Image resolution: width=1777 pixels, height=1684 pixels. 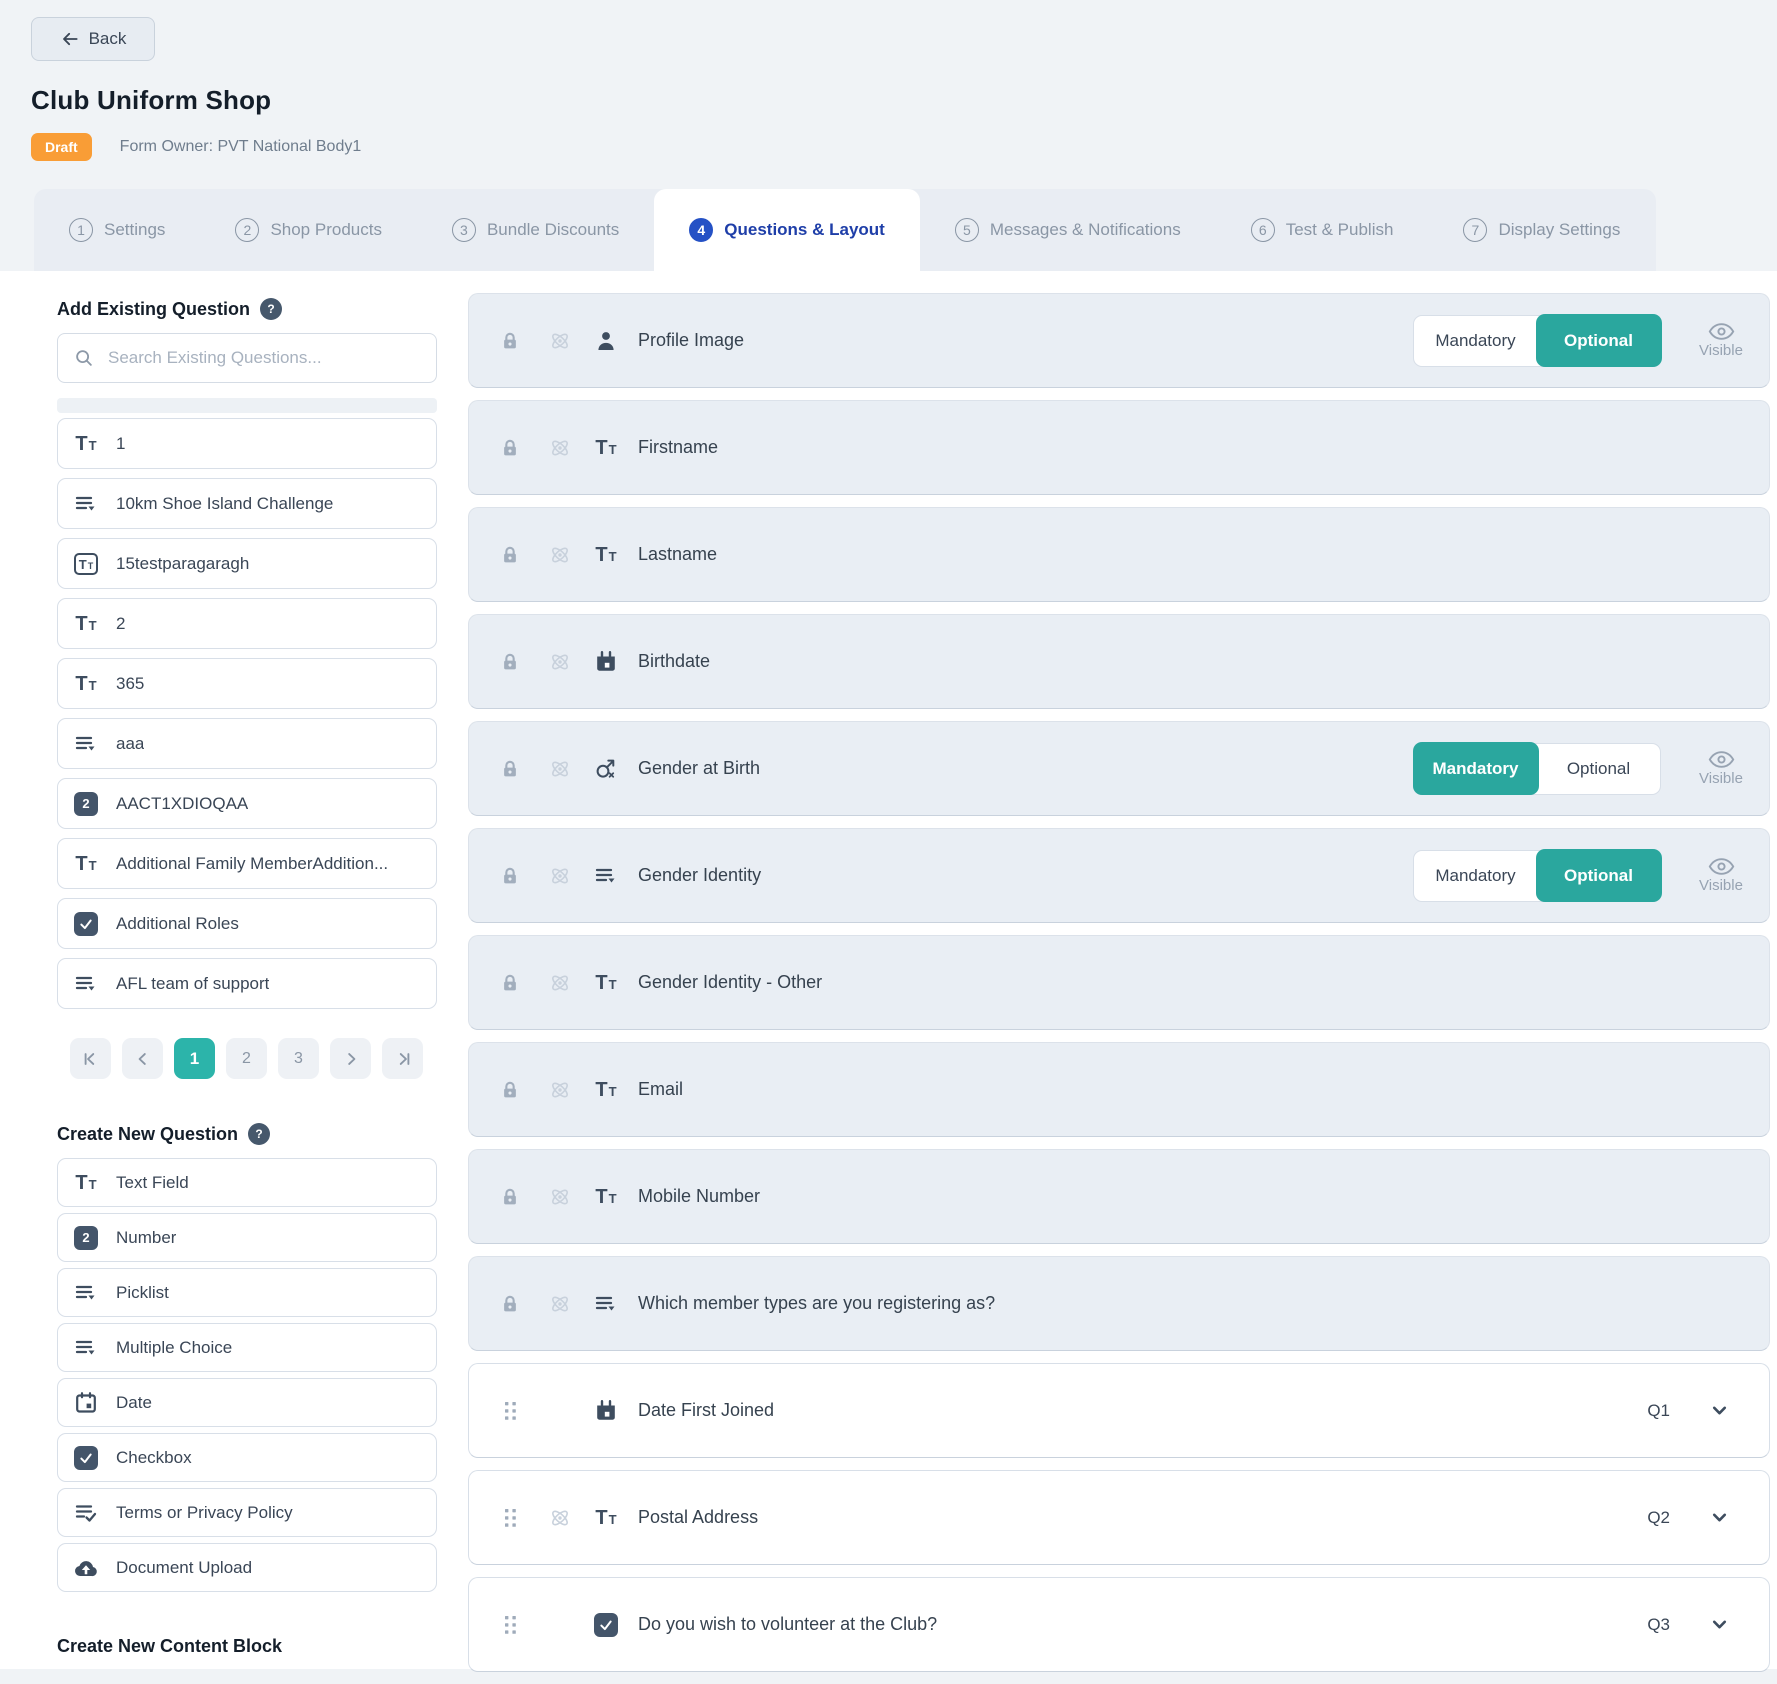 What do you see at coordinates (1085, 229) in the screenshot?
I see `tab-label: Messages & Notifications` at bounding box center [1085, 229].